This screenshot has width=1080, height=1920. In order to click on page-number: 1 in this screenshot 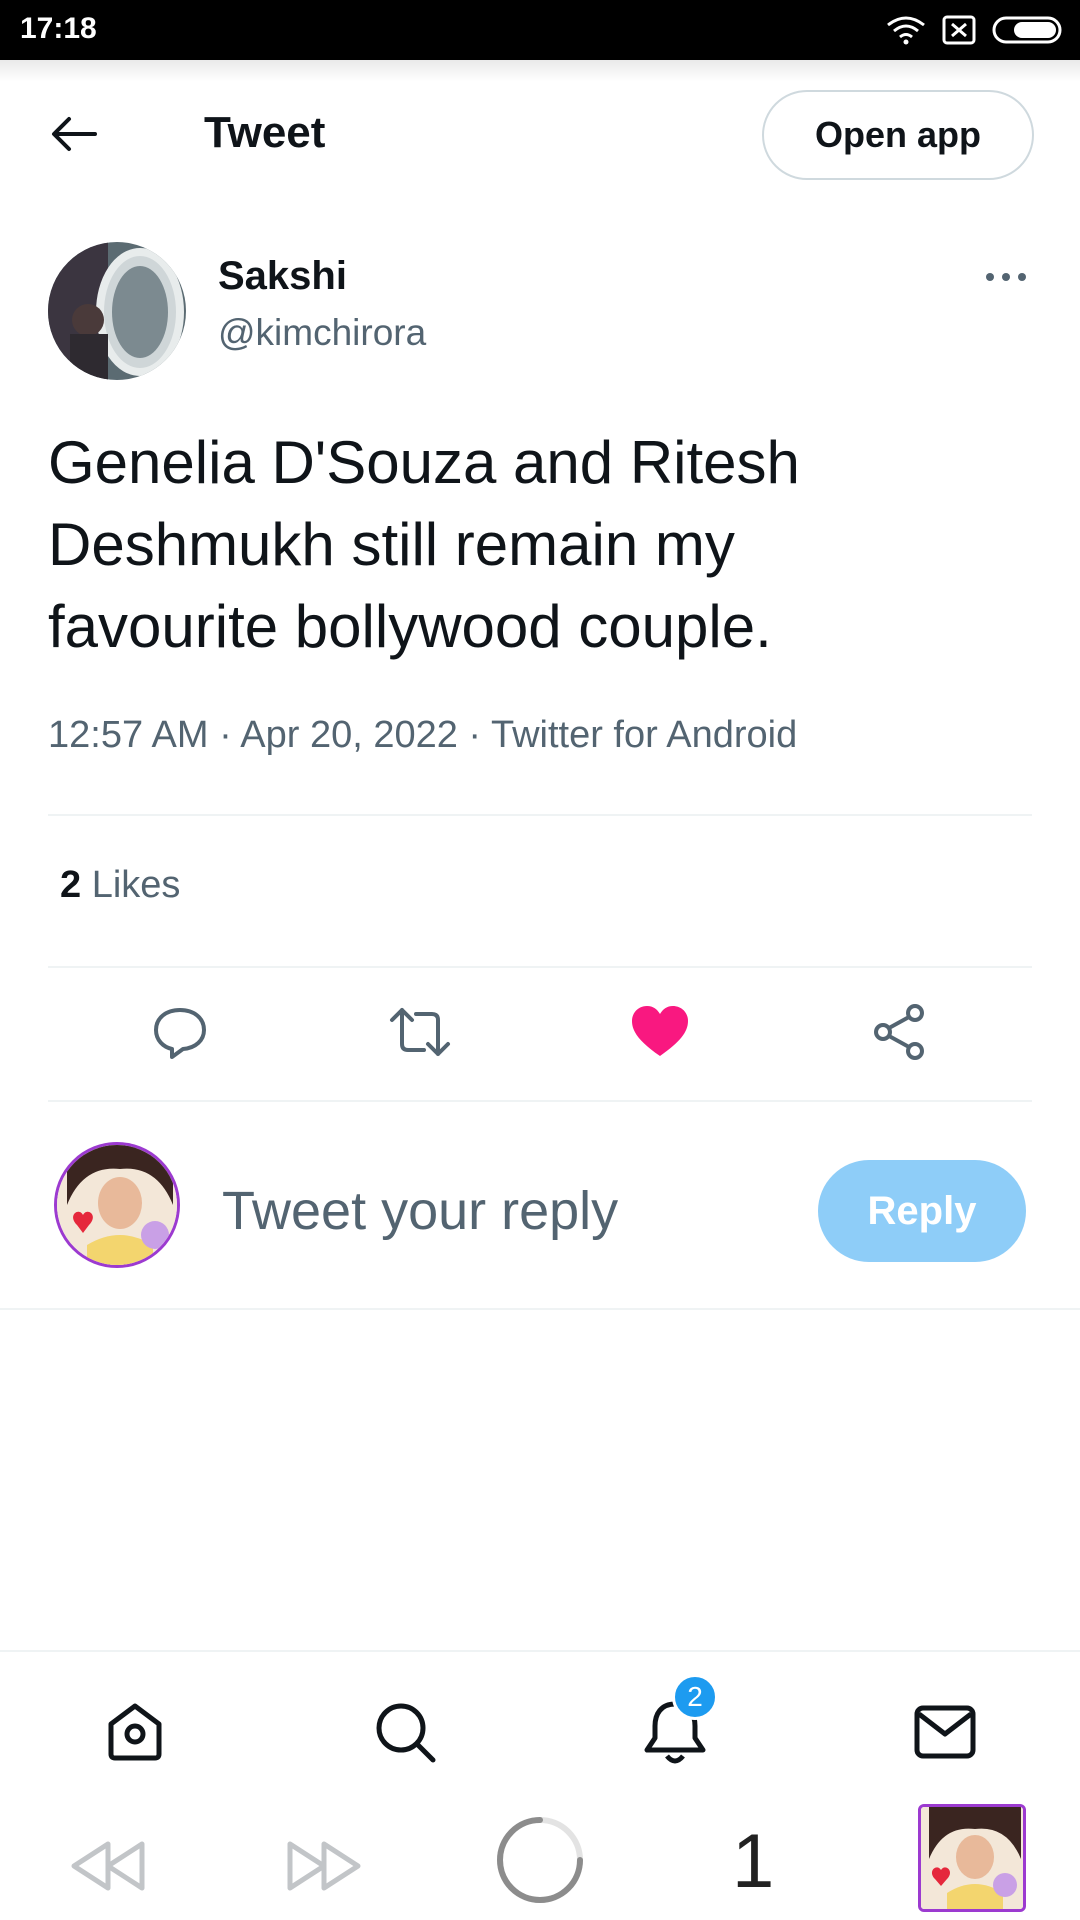, I will do `click(753, 1861)`.